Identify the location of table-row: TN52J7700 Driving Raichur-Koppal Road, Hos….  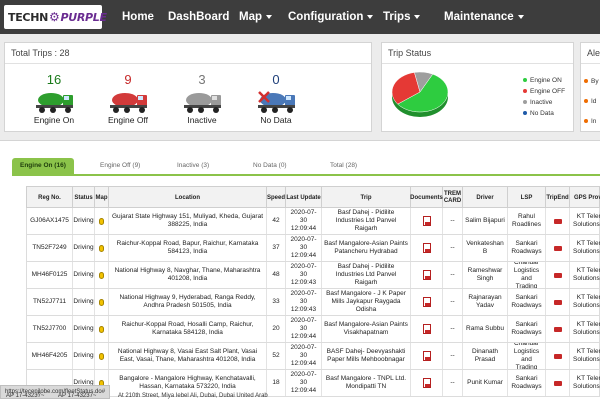
(313, 329).